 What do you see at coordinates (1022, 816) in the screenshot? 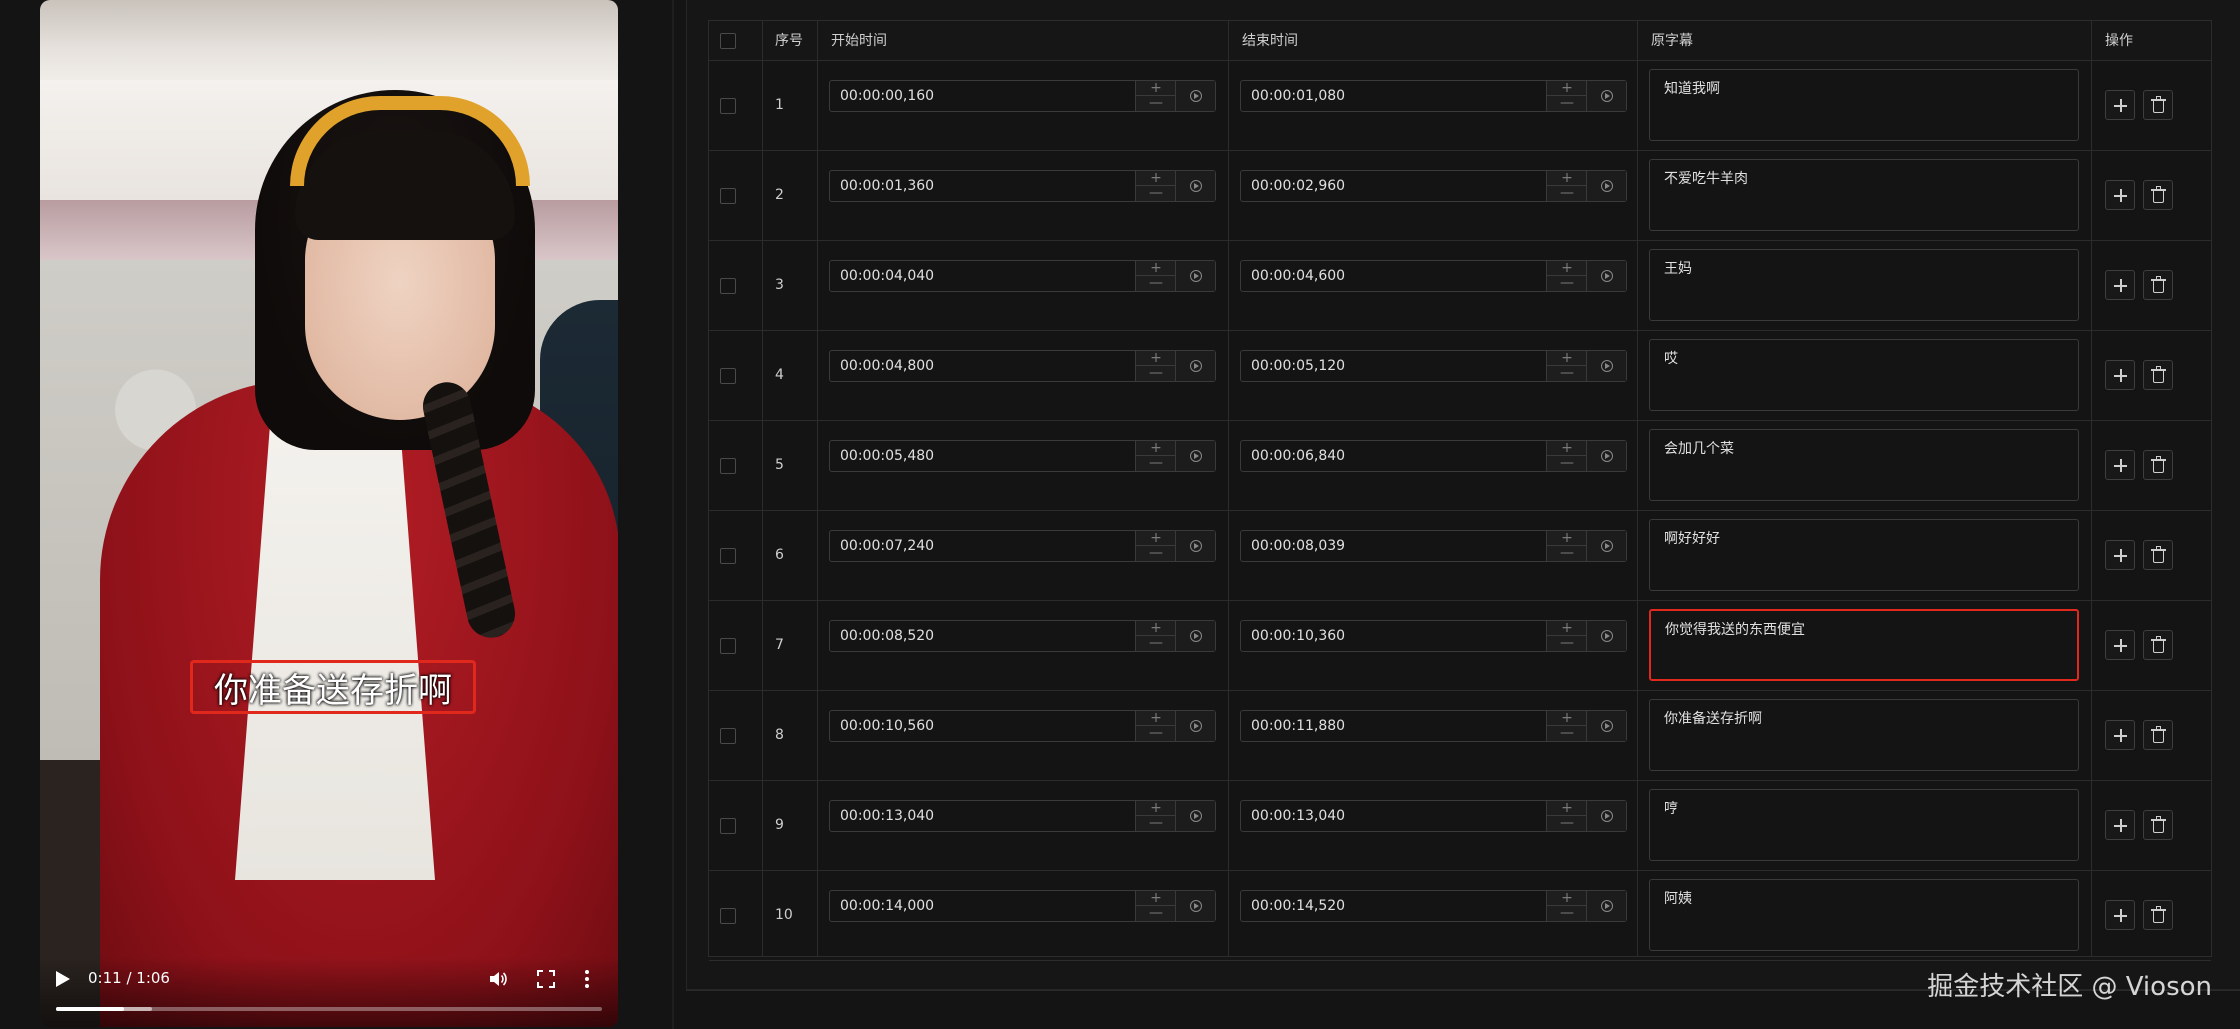
I see `start-time-input: 00:00:13,040 + —` at bounding box center [1022, 816].